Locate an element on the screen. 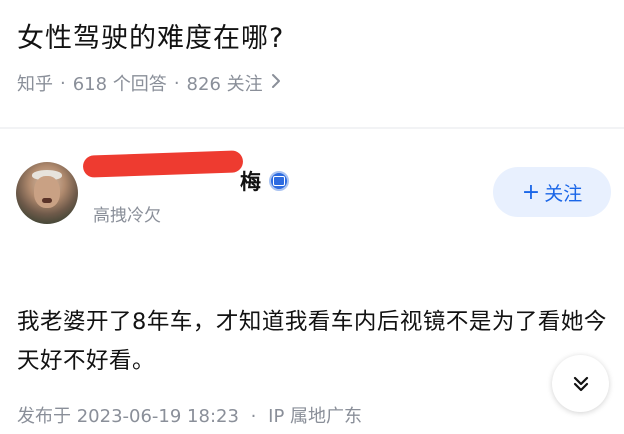  name-redaction-mark is located at coordinates (163, 164).